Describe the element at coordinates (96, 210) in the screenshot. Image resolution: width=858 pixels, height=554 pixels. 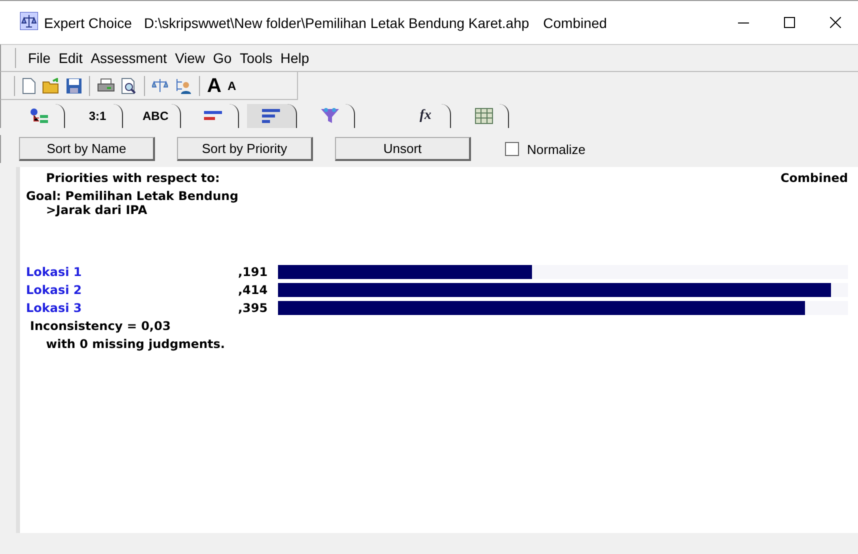
I see `node-label: >Jarak dari IPA` at that location.